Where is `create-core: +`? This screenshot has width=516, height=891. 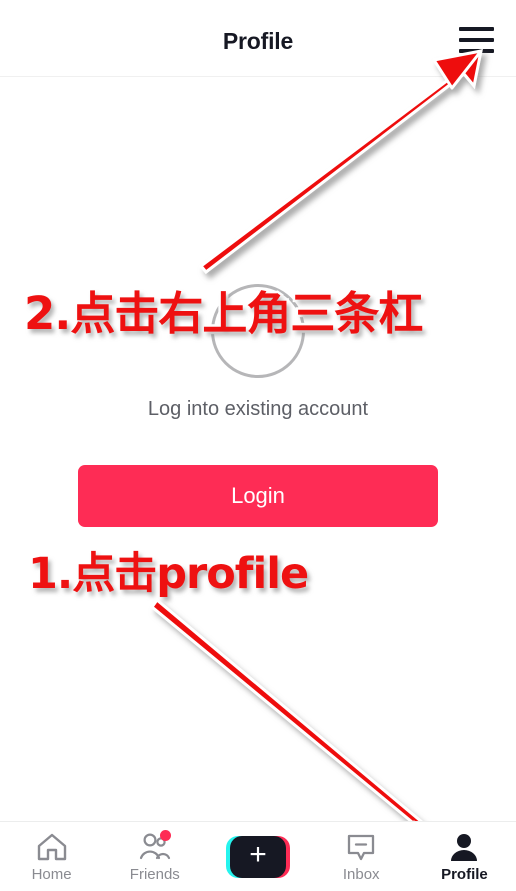
create-core: + is located at coordinates (258, 856).